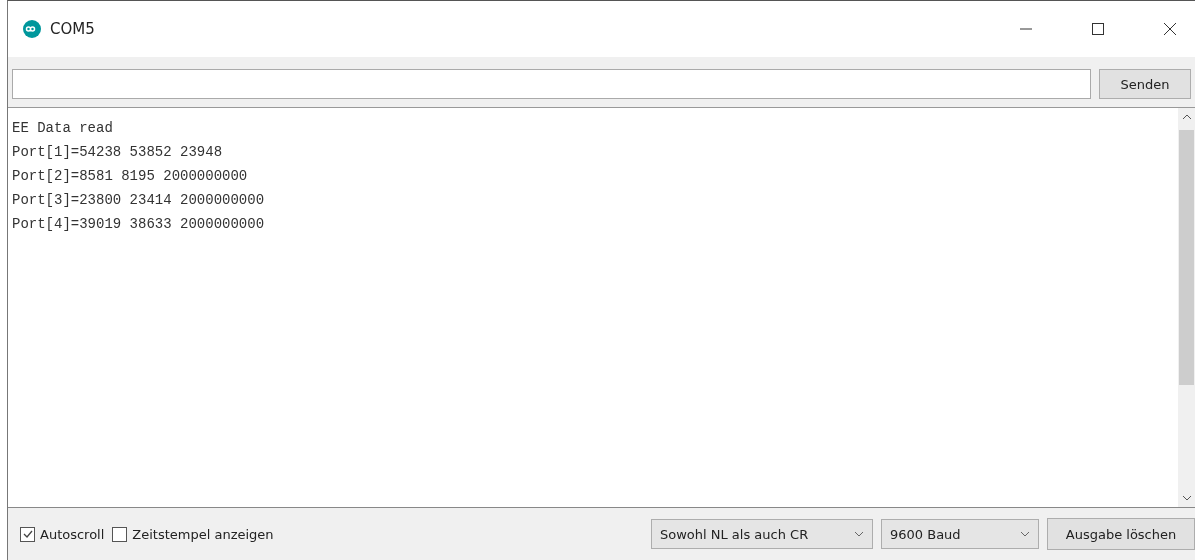 Image resolution: width=1195 pixels, height=560 pixels. Describe the element at coordinates (762, 534) in the screenshot. I see `line-ending-dropdown: Sowohl NL als auch CR` at that location.